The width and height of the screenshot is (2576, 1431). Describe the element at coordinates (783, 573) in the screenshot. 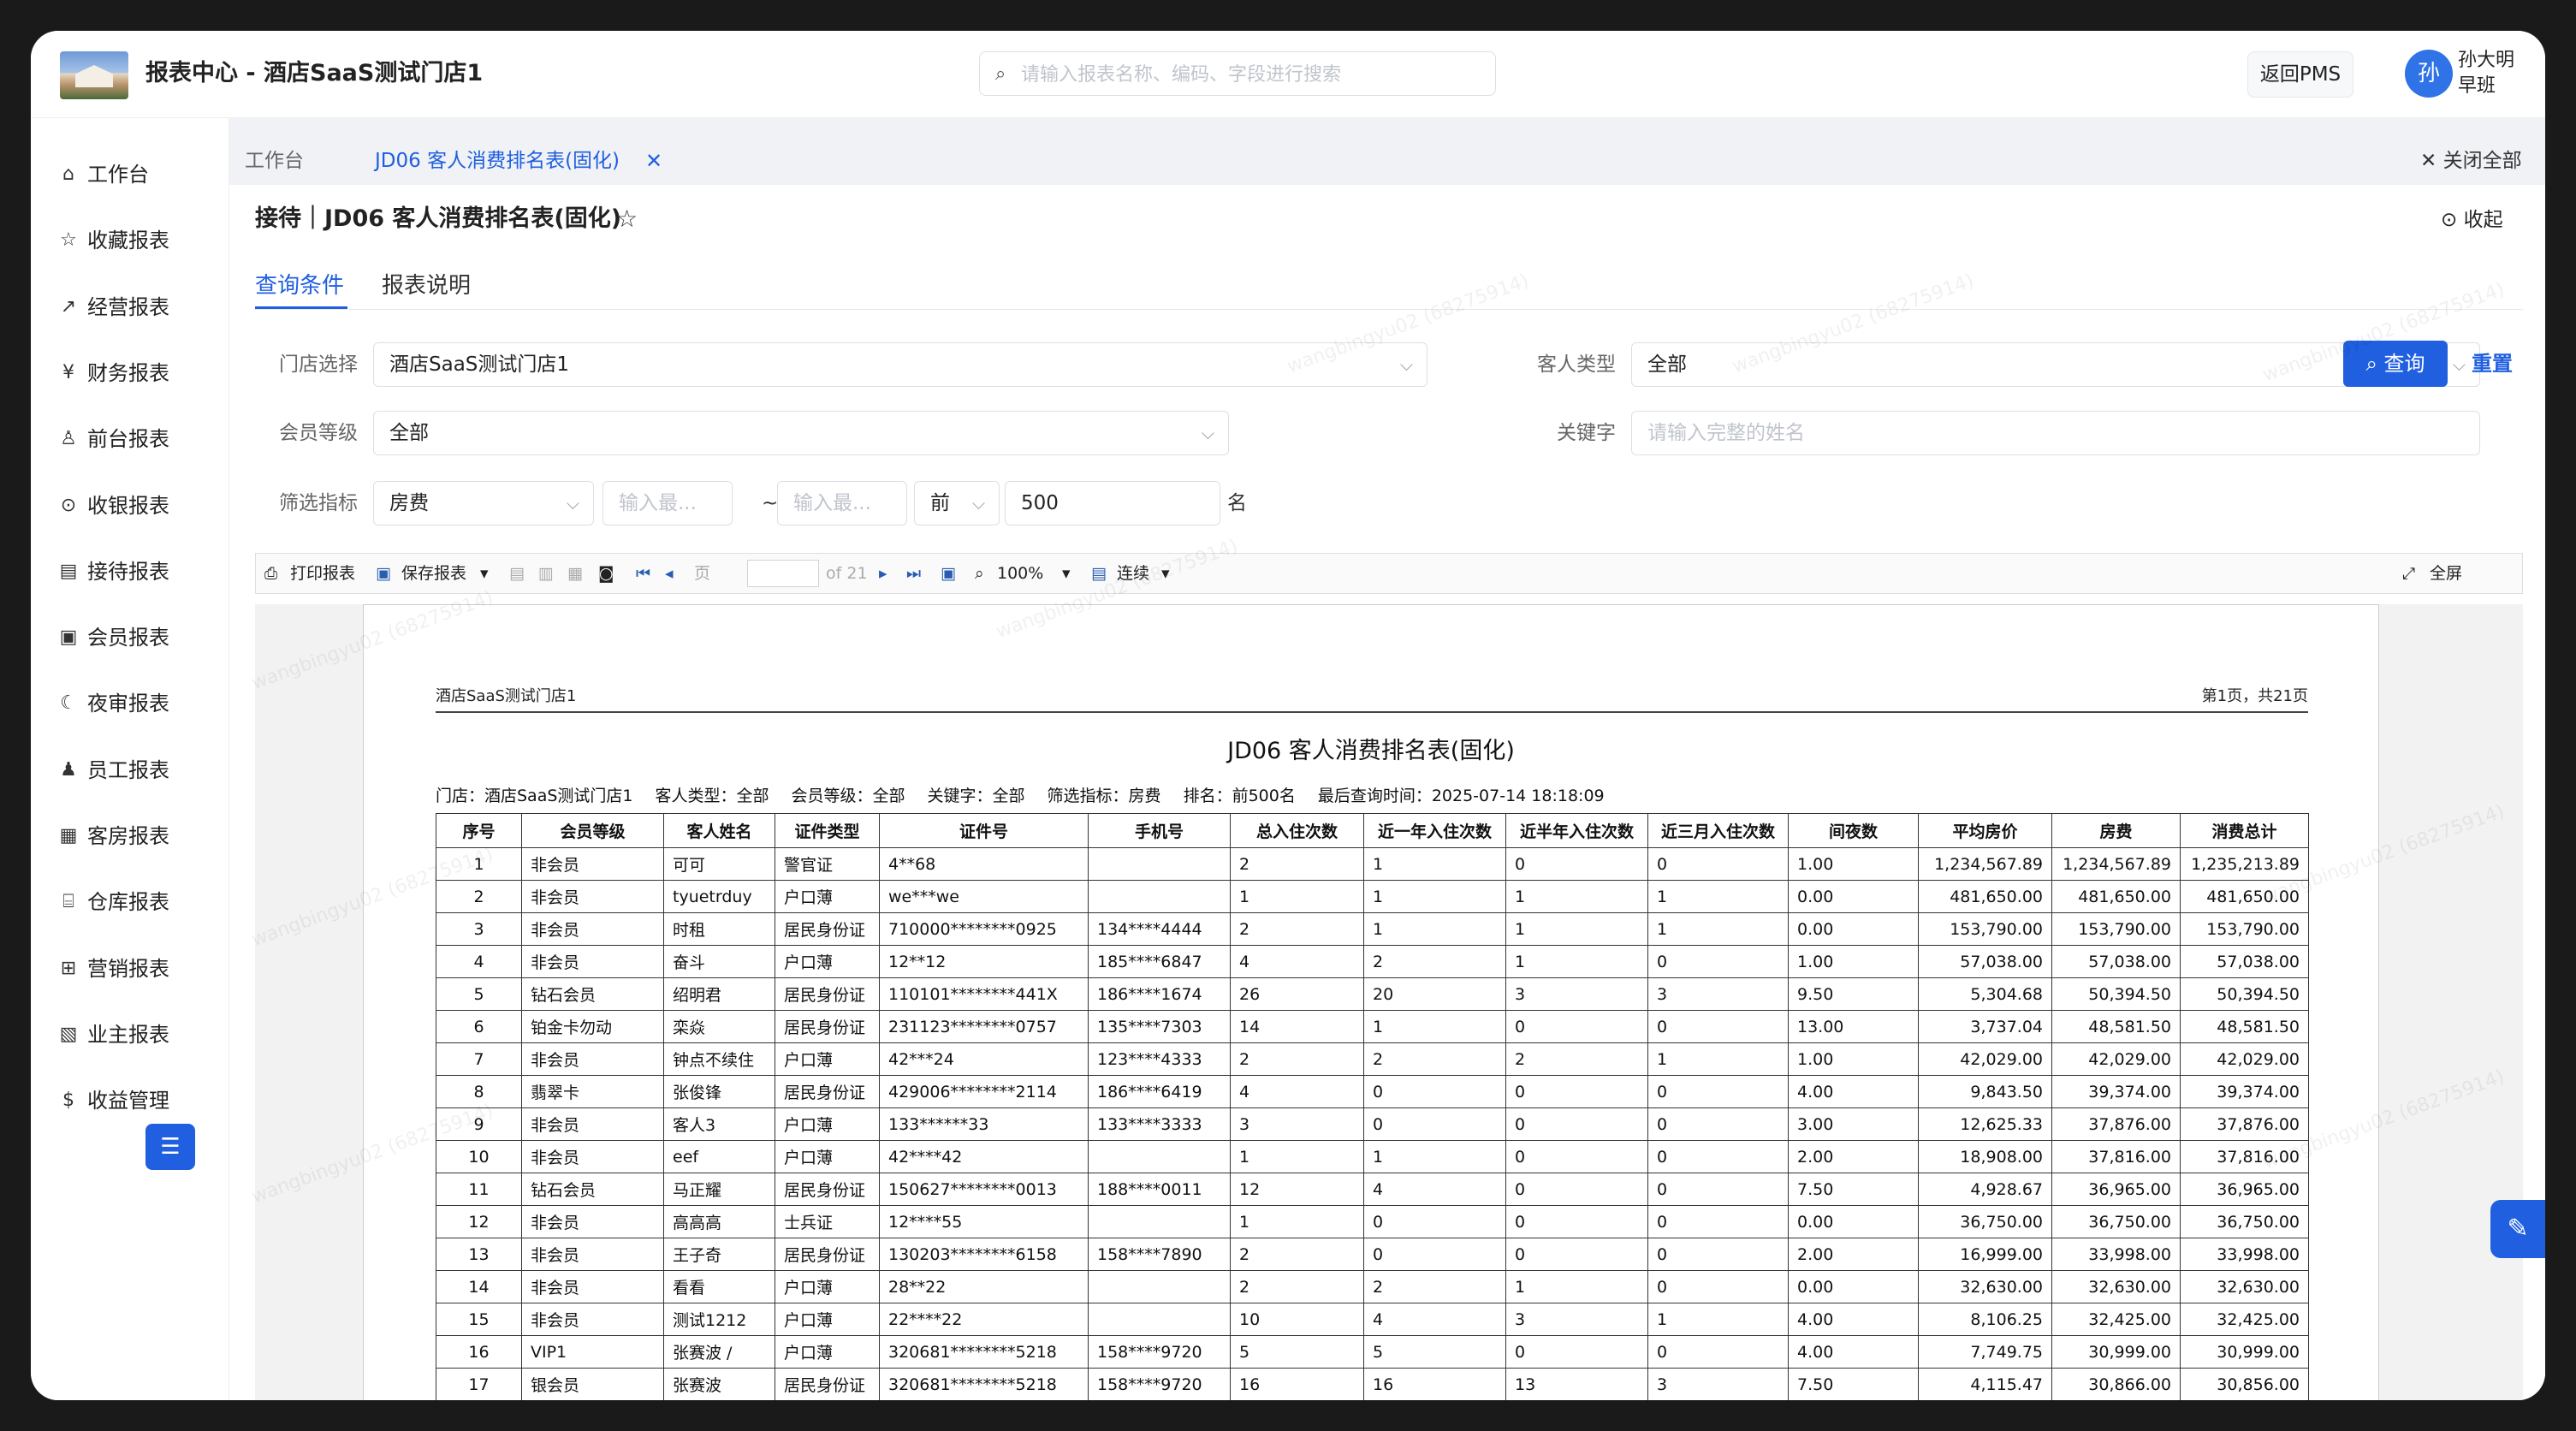

I see `page-number-input` at that location.